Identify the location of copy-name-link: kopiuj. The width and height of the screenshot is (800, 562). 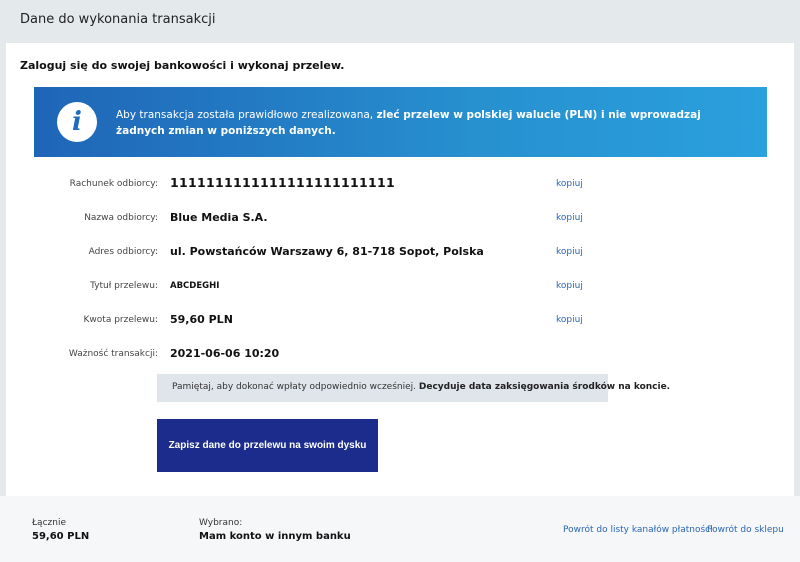
(569, 218).